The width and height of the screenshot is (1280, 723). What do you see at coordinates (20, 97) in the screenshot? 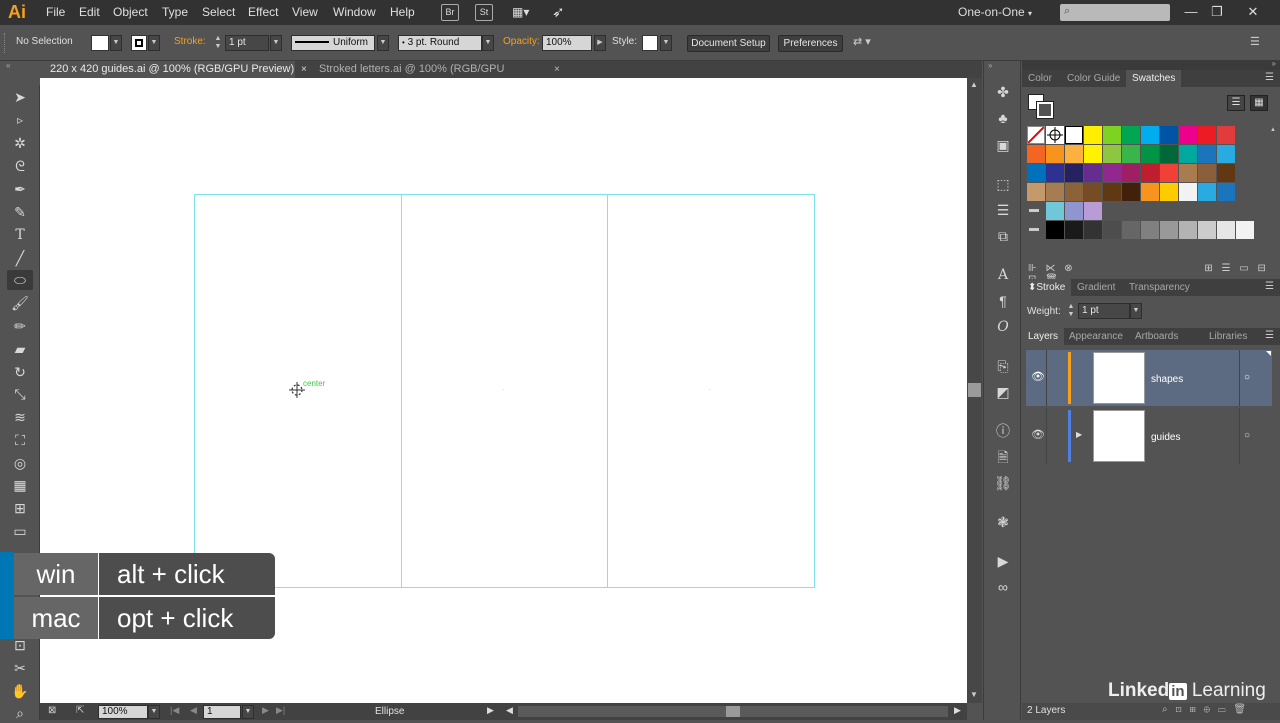
I see `selection-tool-icon: ➤` at bounding box center [20, 97].